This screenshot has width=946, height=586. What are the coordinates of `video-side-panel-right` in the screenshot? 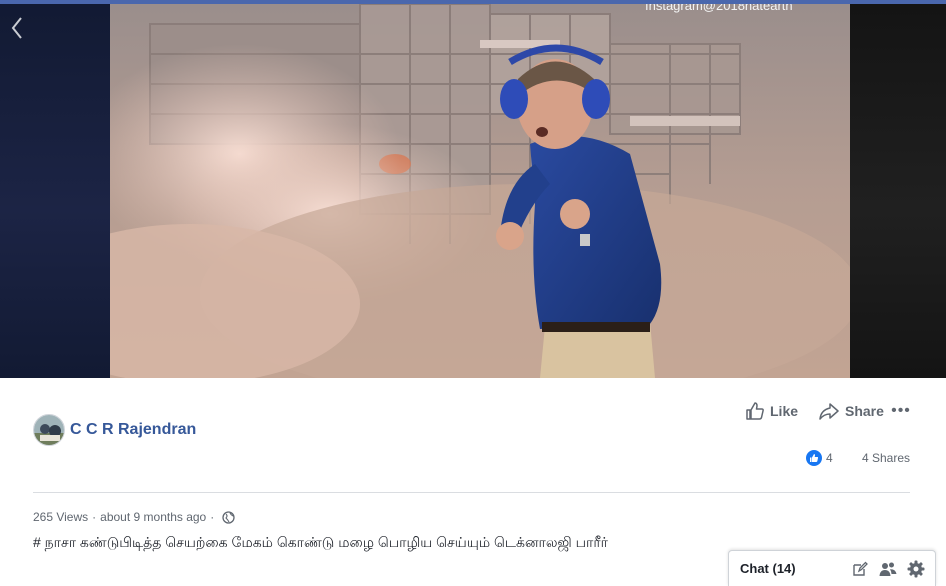 It's located at (898, 191).